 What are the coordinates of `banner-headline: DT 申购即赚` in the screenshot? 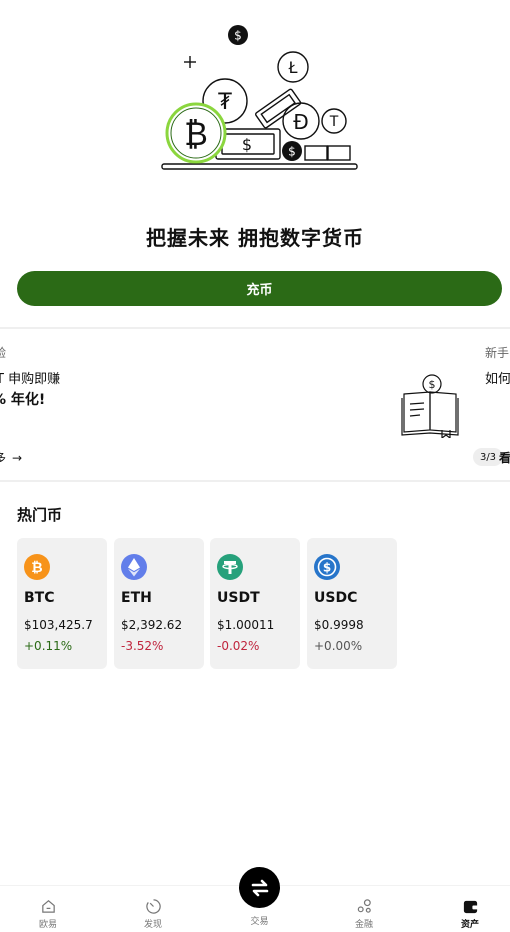 It's located at (30, 379).